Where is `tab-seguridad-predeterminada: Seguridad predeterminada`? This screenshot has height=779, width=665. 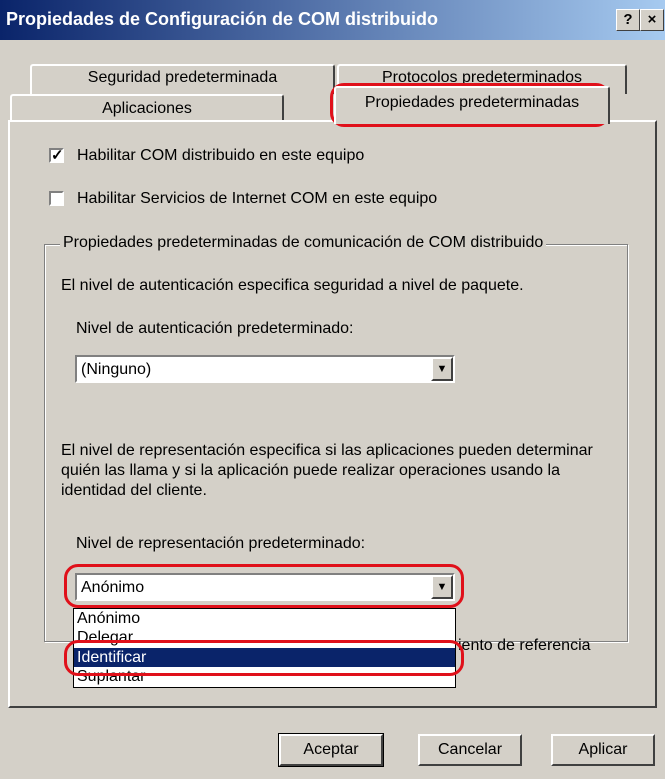 tab-seguridad-predeterminada: Seguridad predeterminada is located at coordinates (182, 79).